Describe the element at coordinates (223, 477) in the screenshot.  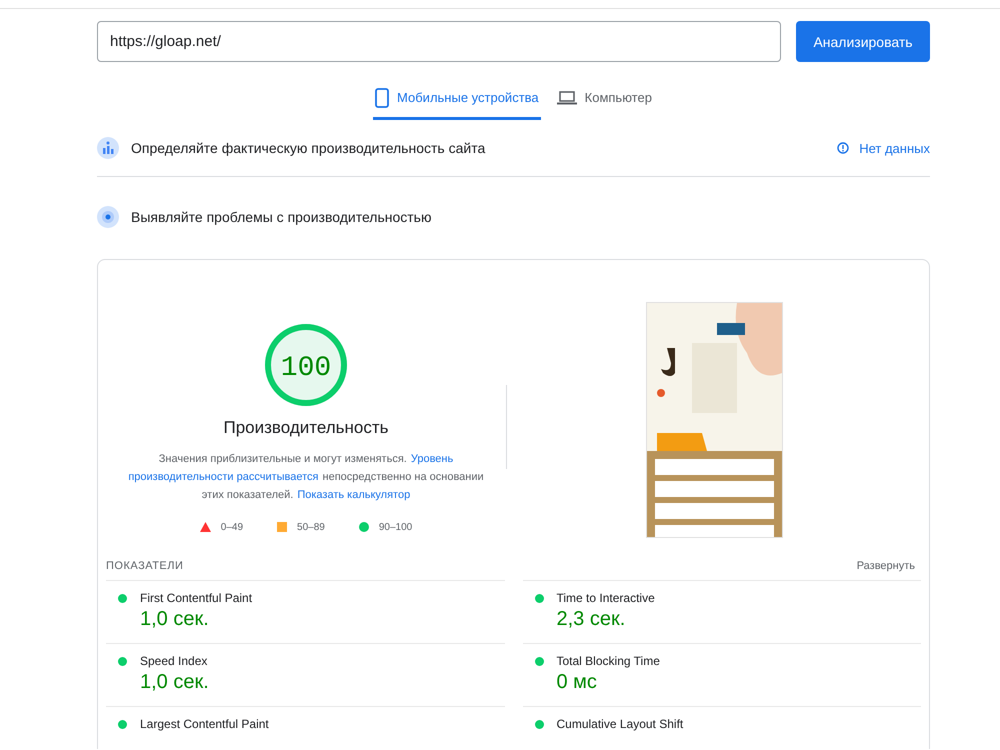
I see `description-link: производительности рассчитывается` at that location.